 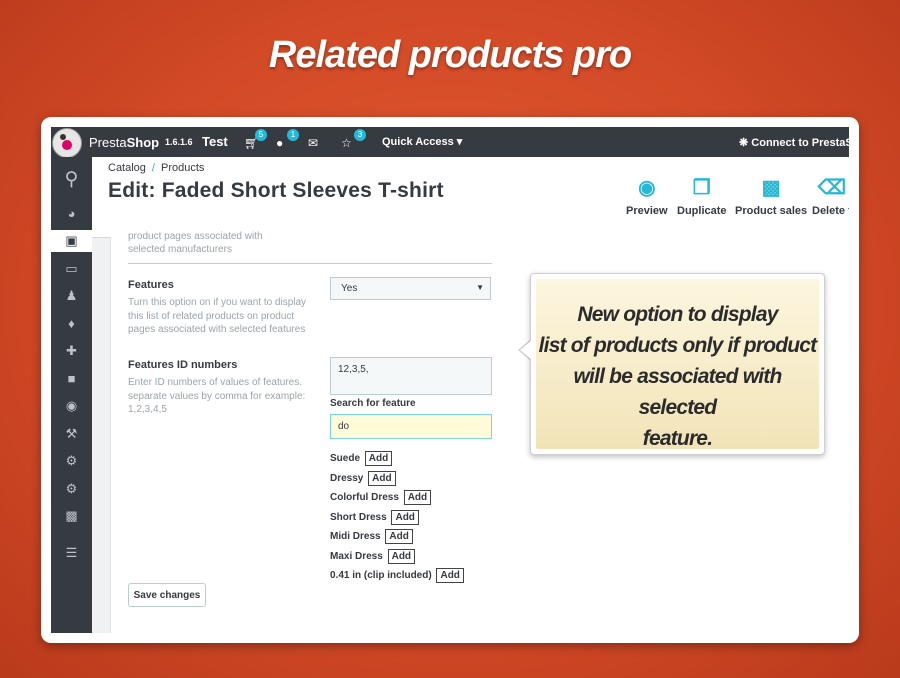 What do you see at coordinates (71, 351) in the screenshot?
I see `modules-icon: ✚` at bounding box center [71, 351].